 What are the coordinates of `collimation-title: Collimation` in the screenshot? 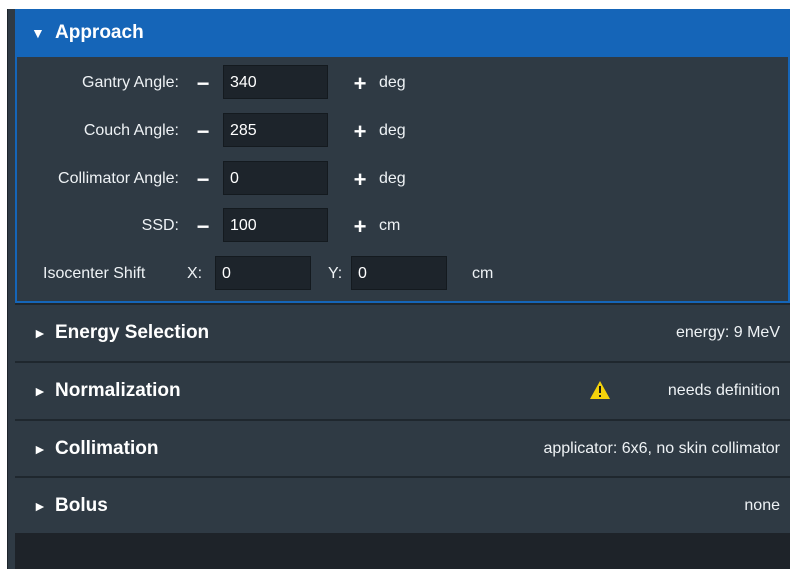 It's located at (107, 448).